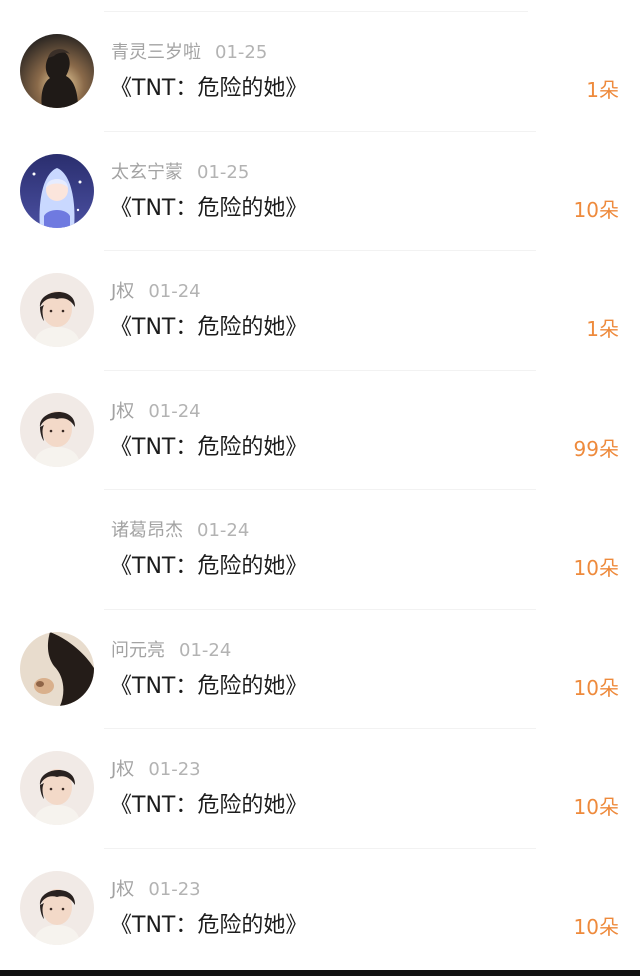  What do you see at coordinates (147, 172) in the screenshot?
I see `user-name: 太玄宁蒙` at bounding box center [147, 172].